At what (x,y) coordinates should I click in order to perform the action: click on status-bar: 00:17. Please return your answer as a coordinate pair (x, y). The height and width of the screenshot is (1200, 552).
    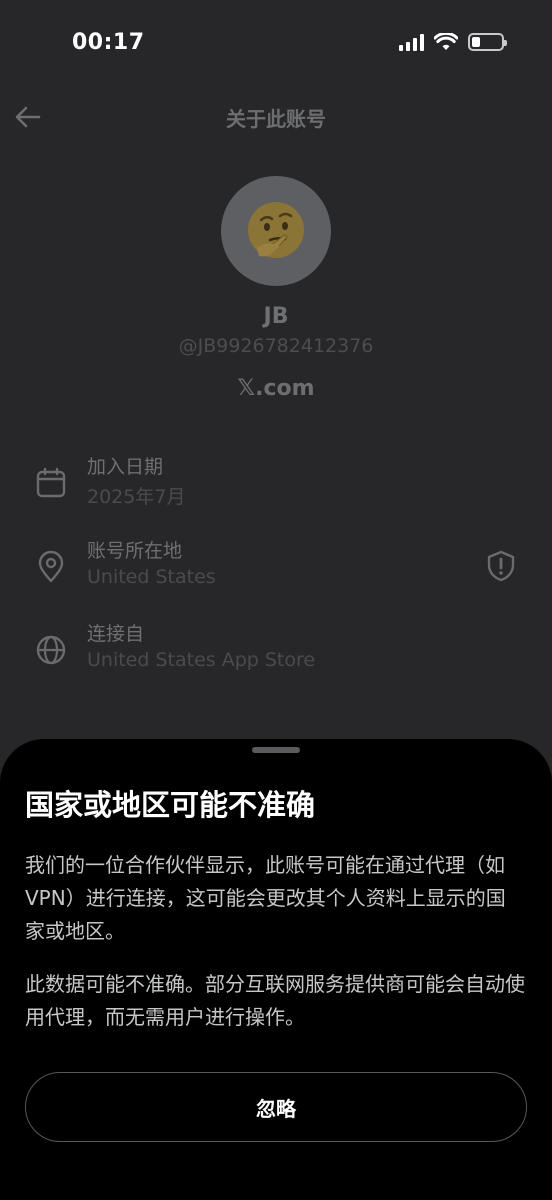
    Looking at the image, I should click on (276, 45).